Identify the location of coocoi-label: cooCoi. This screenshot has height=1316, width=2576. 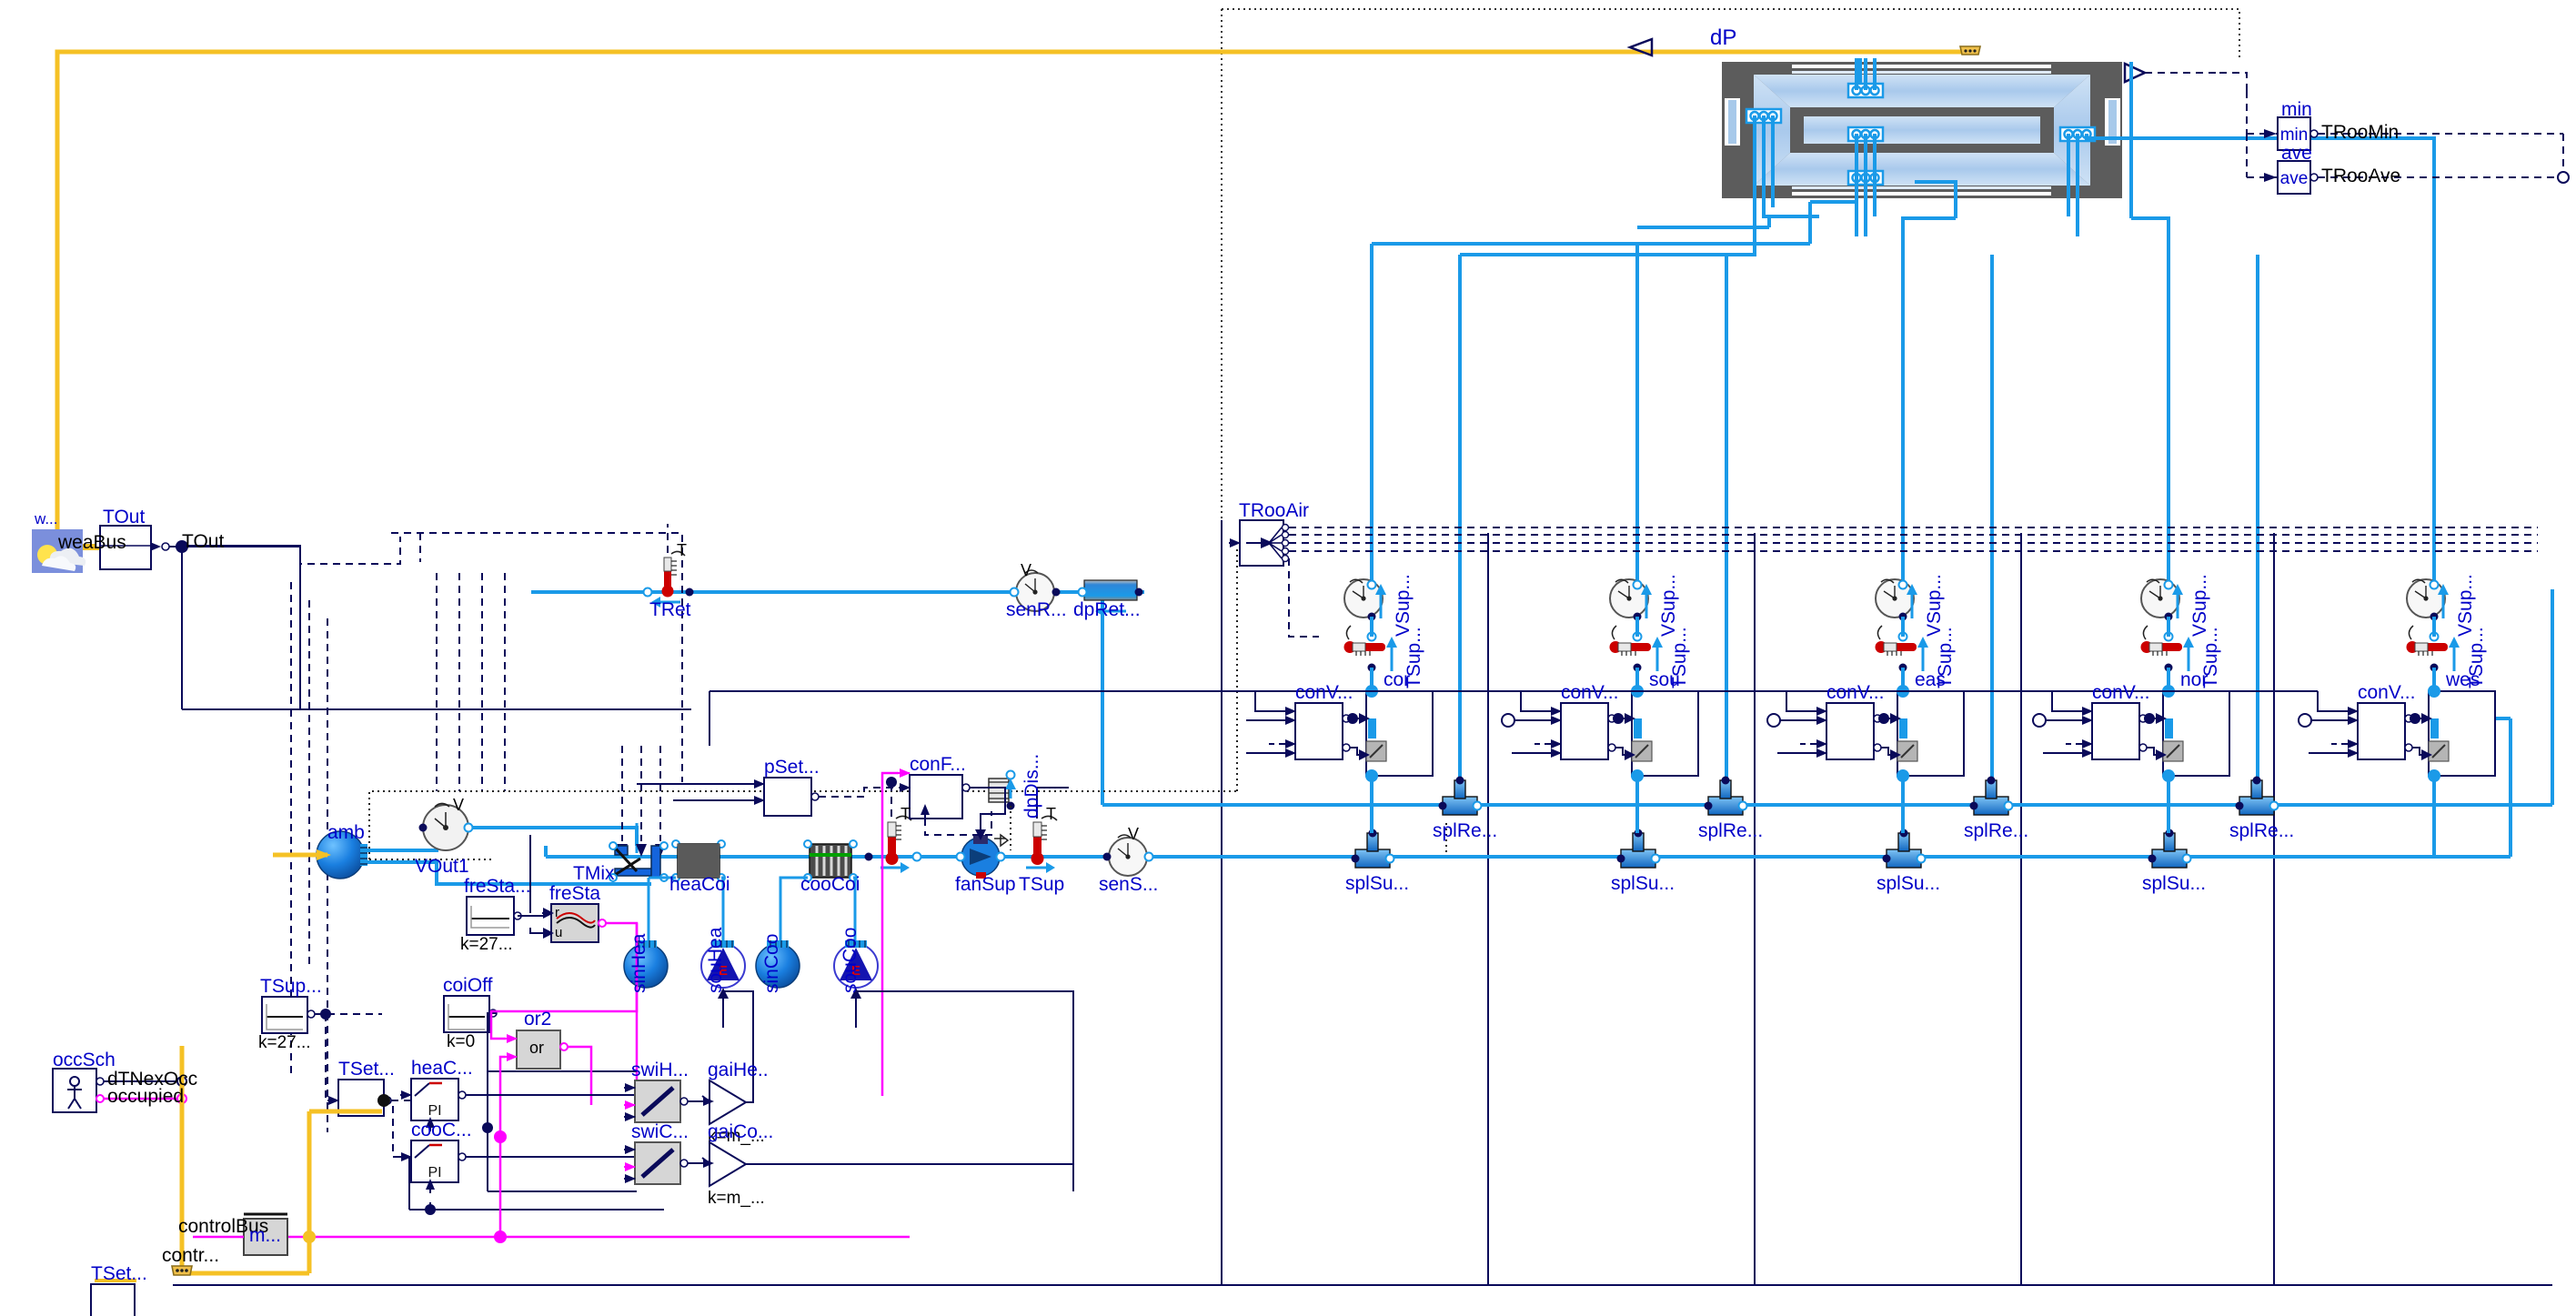
(830, 885).